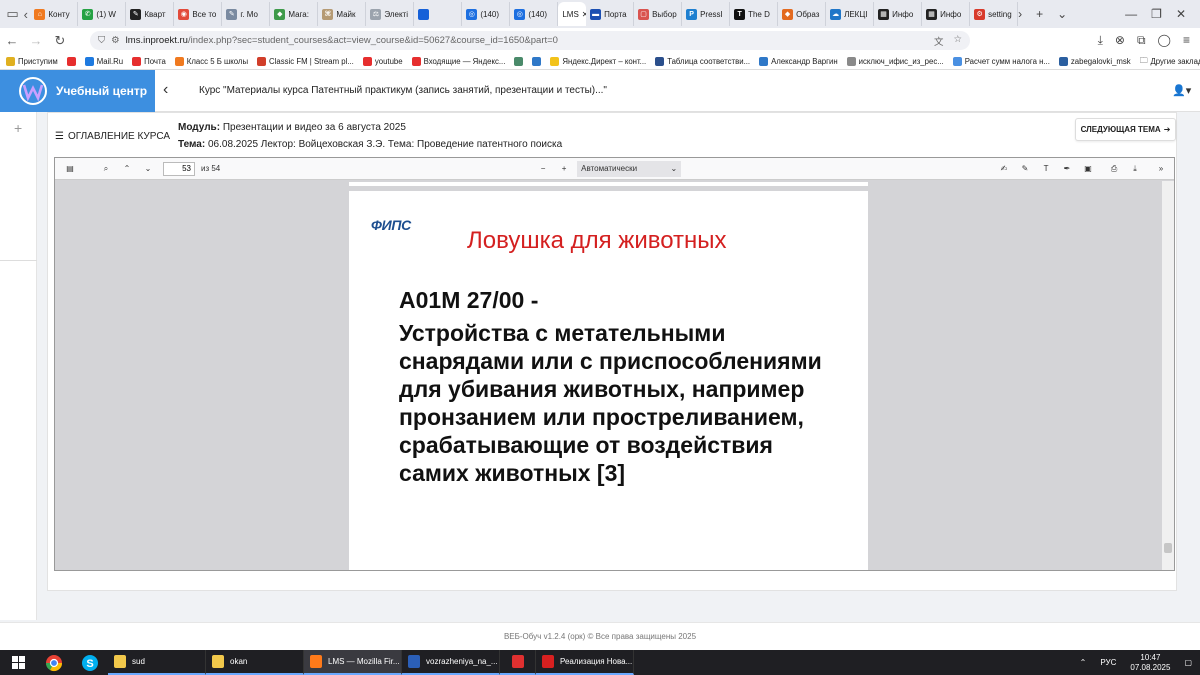 This screenshot has height=675, width=1200. I want to click on browser-tab: P PressI, so click(706, 14).